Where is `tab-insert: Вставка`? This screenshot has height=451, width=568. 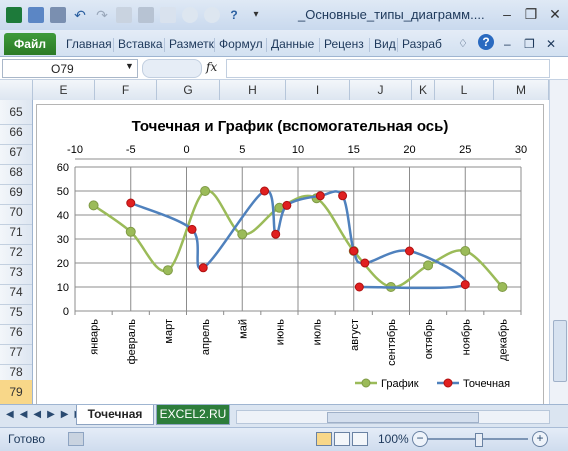
tab-insert: Вставка is located at coordinates (140, 44).